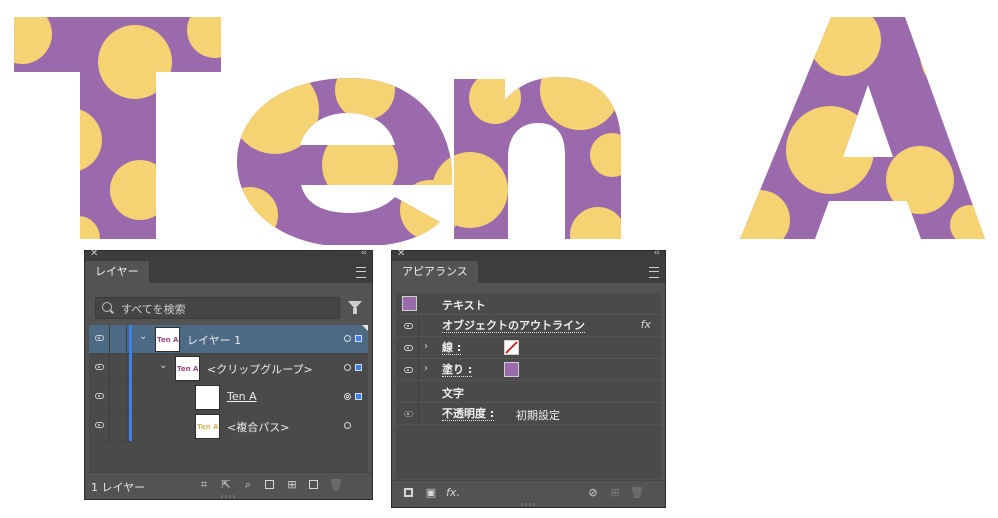  What do you see at coordinates (314, 485) in the screenshot?
I see `new-layer-icon` at bounding box center [314, 485].